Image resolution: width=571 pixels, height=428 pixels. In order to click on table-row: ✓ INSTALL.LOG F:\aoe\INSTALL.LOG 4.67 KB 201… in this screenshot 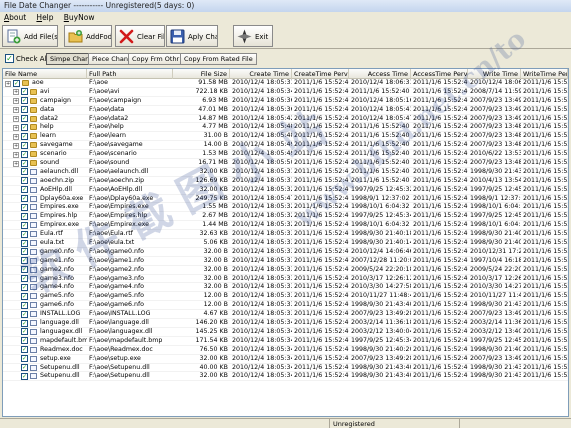, I will do `click(285, 315)`.